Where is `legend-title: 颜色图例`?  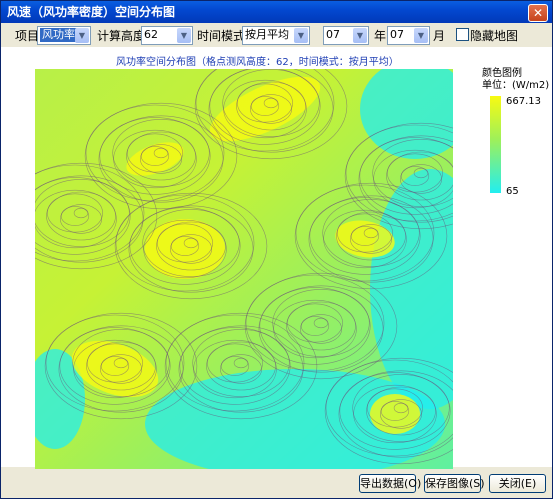
legend-title: 颜色图例 is located at coordinates (502, 73).